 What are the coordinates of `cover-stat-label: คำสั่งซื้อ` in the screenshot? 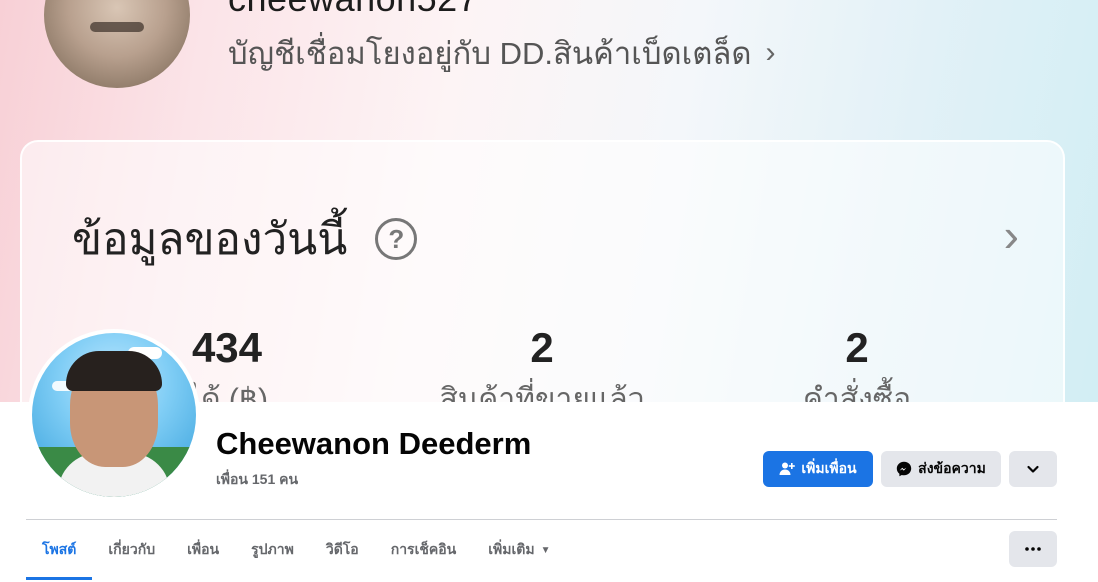 It's located at (857, 392).